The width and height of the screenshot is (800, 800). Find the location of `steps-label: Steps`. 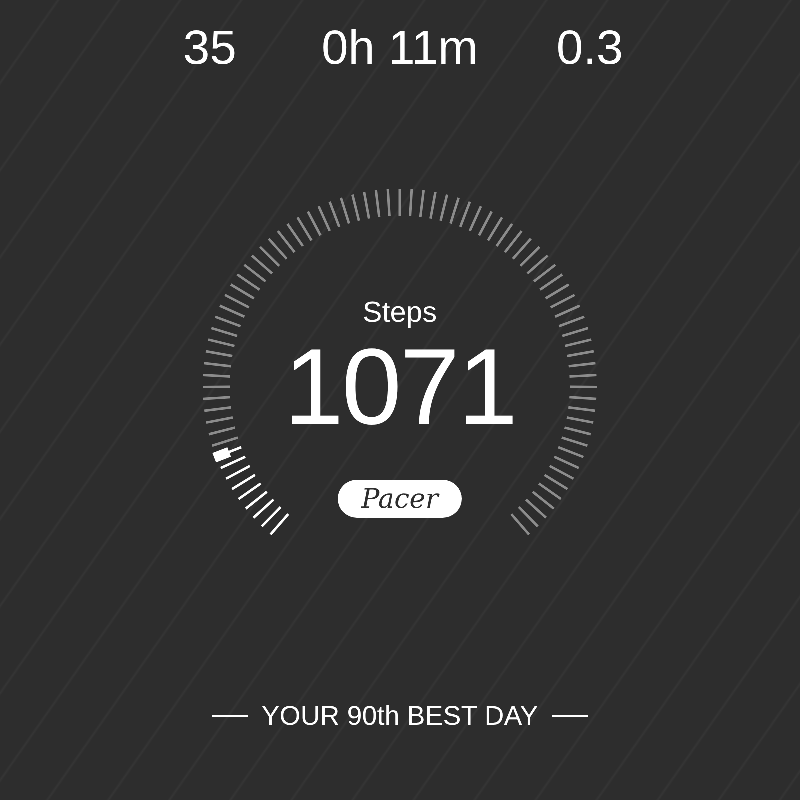

steps-label: Steps is located at coordinates (400, 313).